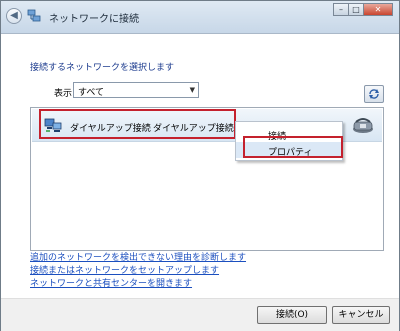 The image size is (400, 331). I want to click on refresh-icon, so click(374, 94).